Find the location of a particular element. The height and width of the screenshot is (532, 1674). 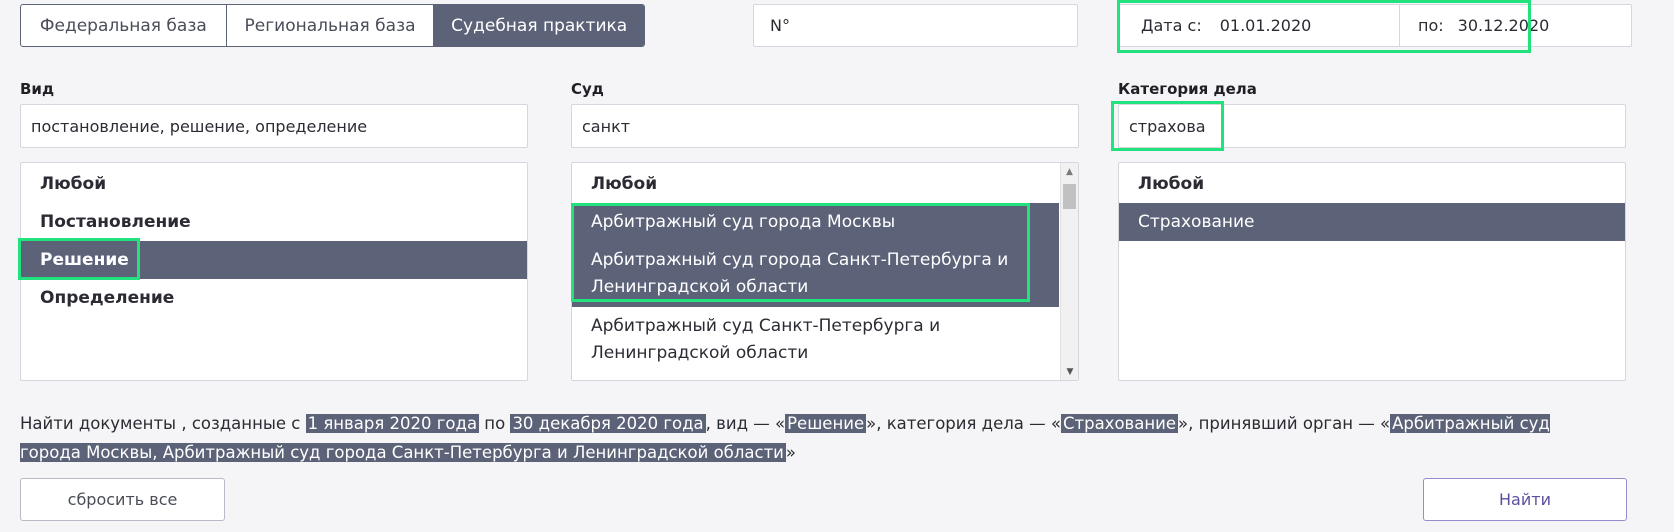

summary-text: » is located at coordinates (791, 452).